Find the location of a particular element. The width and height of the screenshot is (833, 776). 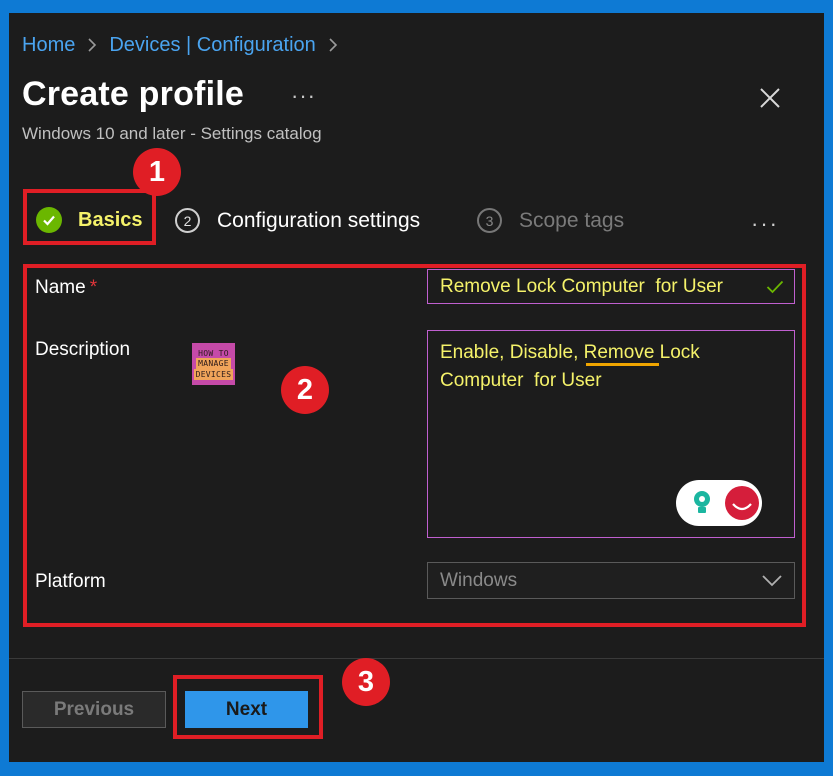

logo-line-1: HOW TO is located at coordinates (213, 353).